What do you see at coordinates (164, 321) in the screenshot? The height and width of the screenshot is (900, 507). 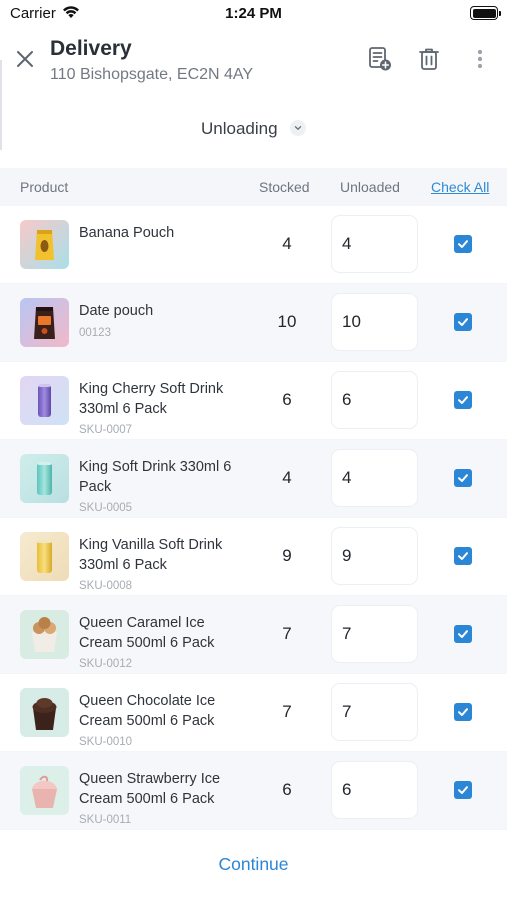 I see `product-name: Date pouch 00123` at bounding box center [164, 321].